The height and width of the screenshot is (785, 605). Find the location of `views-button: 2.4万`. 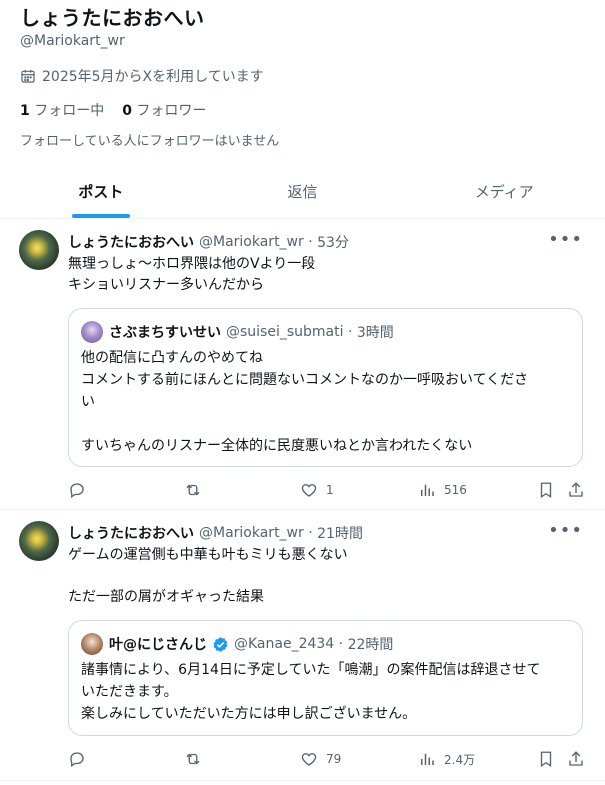

views-button: 2.4万 is located at coordinates (446, 759).